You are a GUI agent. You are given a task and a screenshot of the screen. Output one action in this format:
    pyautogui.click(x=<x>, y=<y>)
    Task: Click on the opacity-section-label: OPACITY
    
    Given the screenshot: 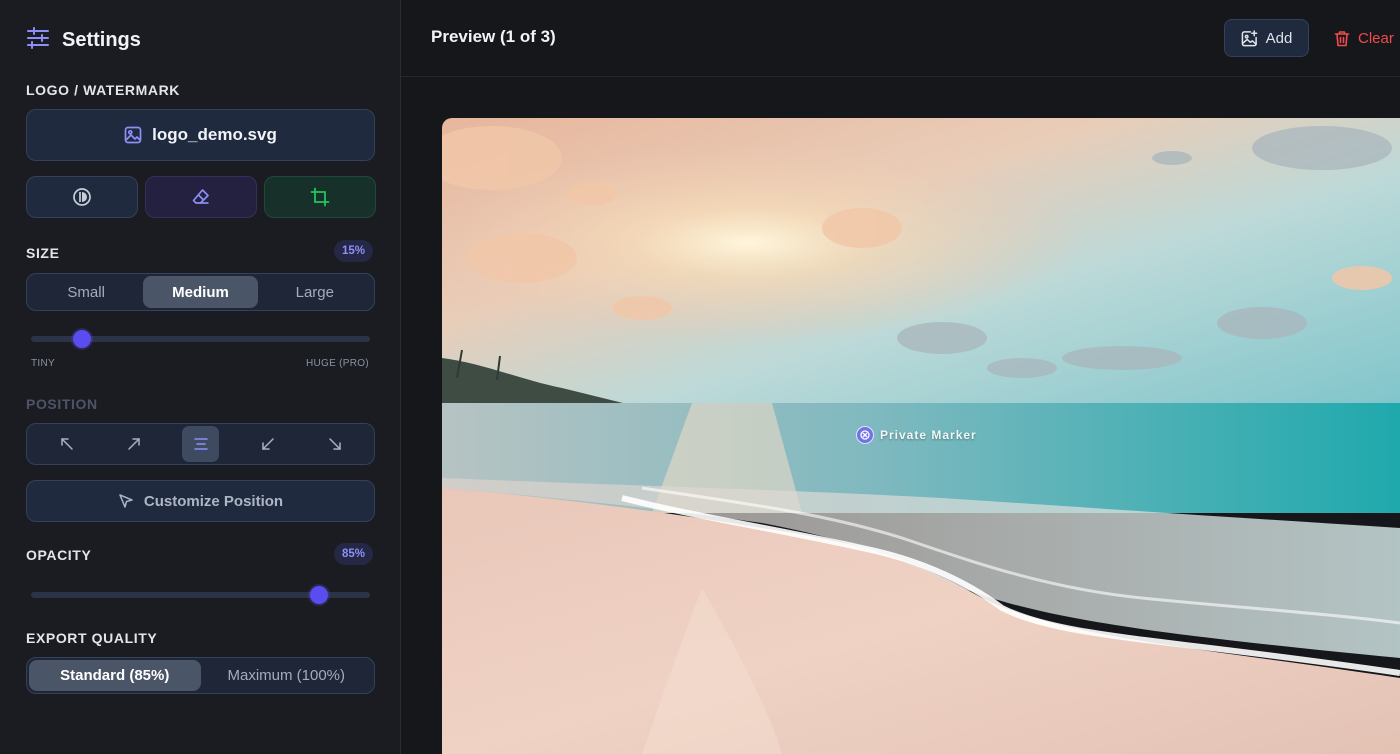 What is the action you would take?
    pyautogui.click(x=59, y=555)
    